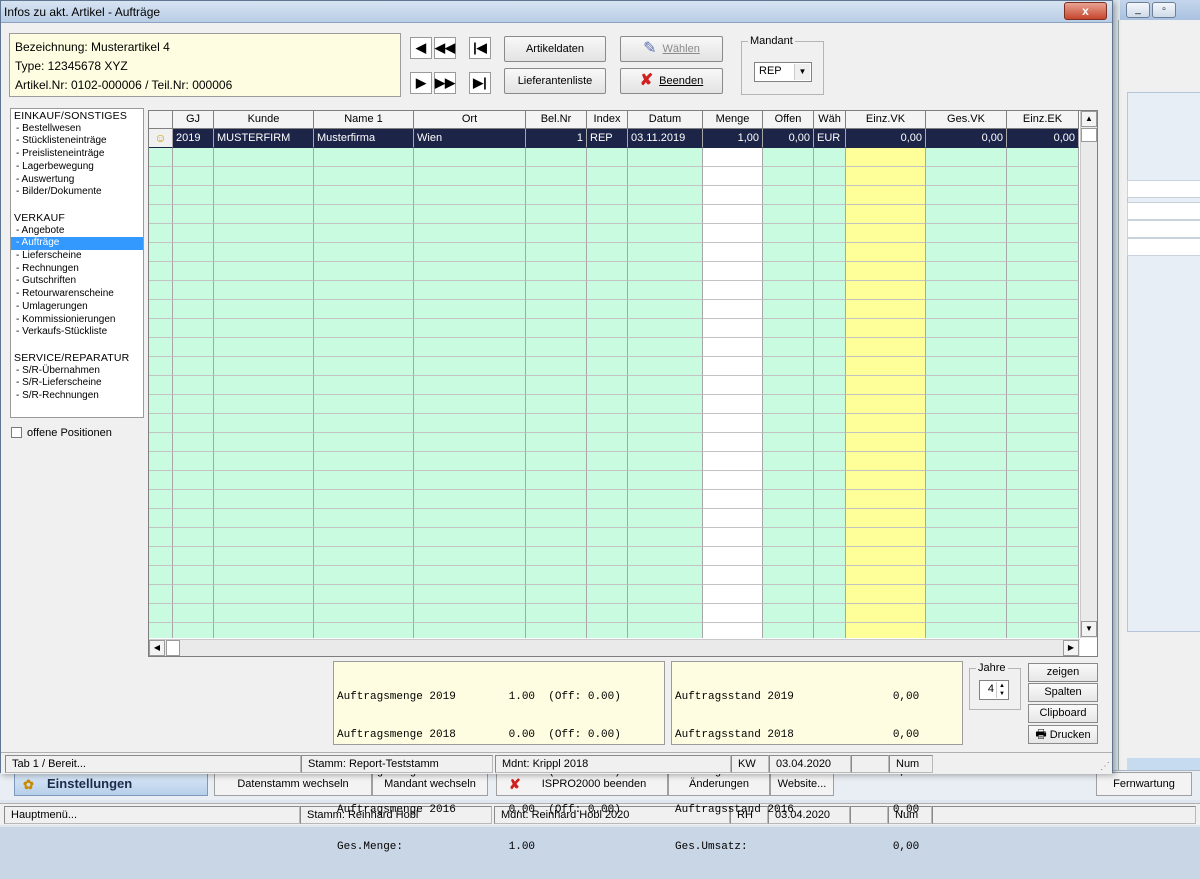  I want to click on sidebar-item: - Preislisteneinträge, so click(77, 154).